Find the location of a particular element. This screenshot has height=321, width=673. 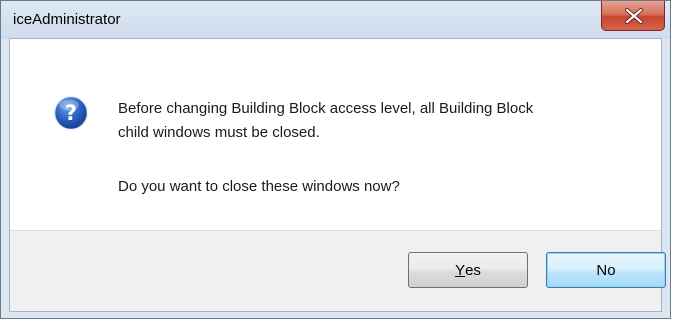

window-title: iceAdministrator is located at coordinates (67, 19).